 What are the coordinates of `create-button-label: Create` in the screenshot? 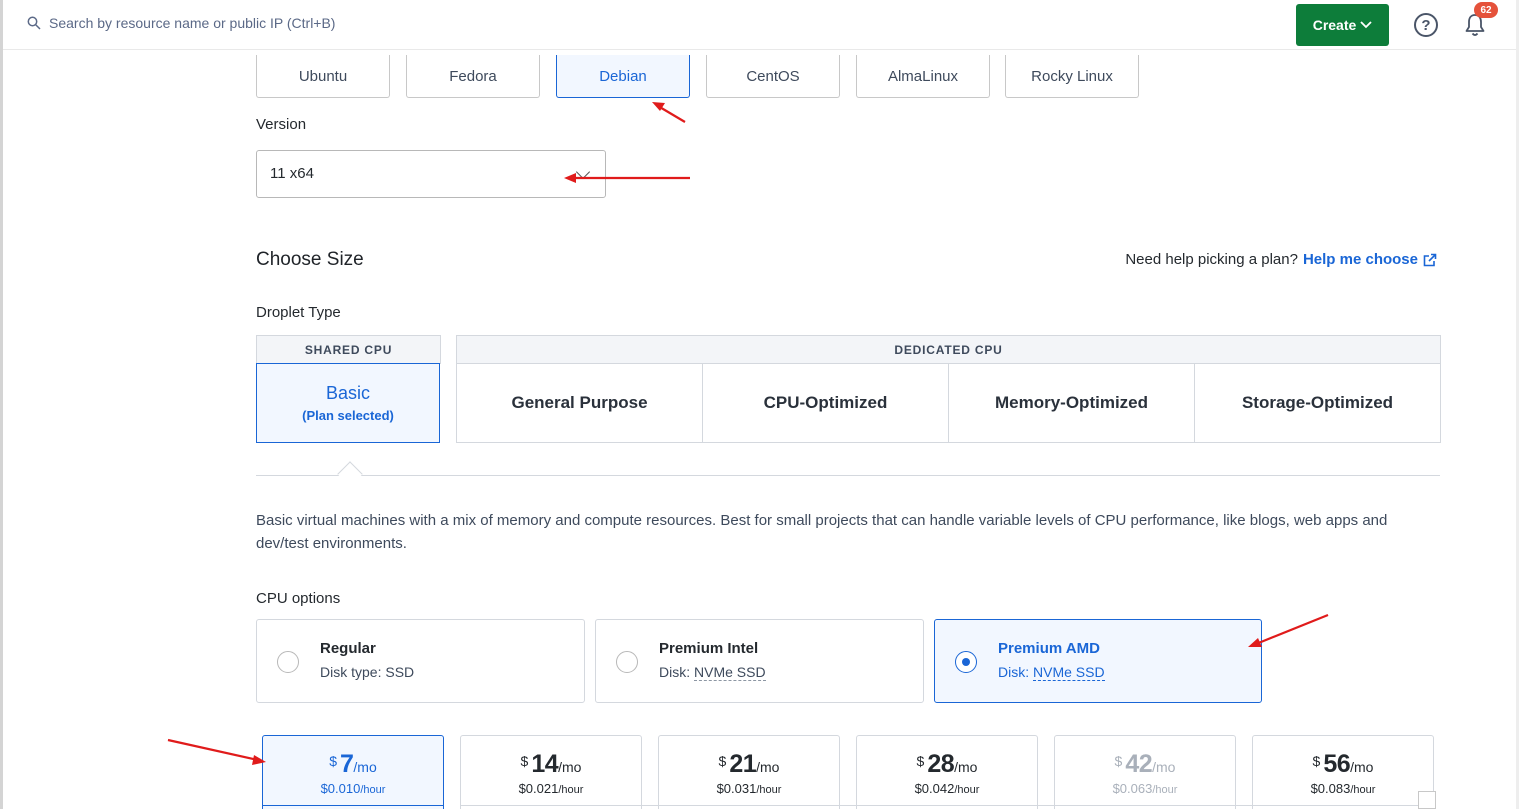 It's located at (1334, 25).